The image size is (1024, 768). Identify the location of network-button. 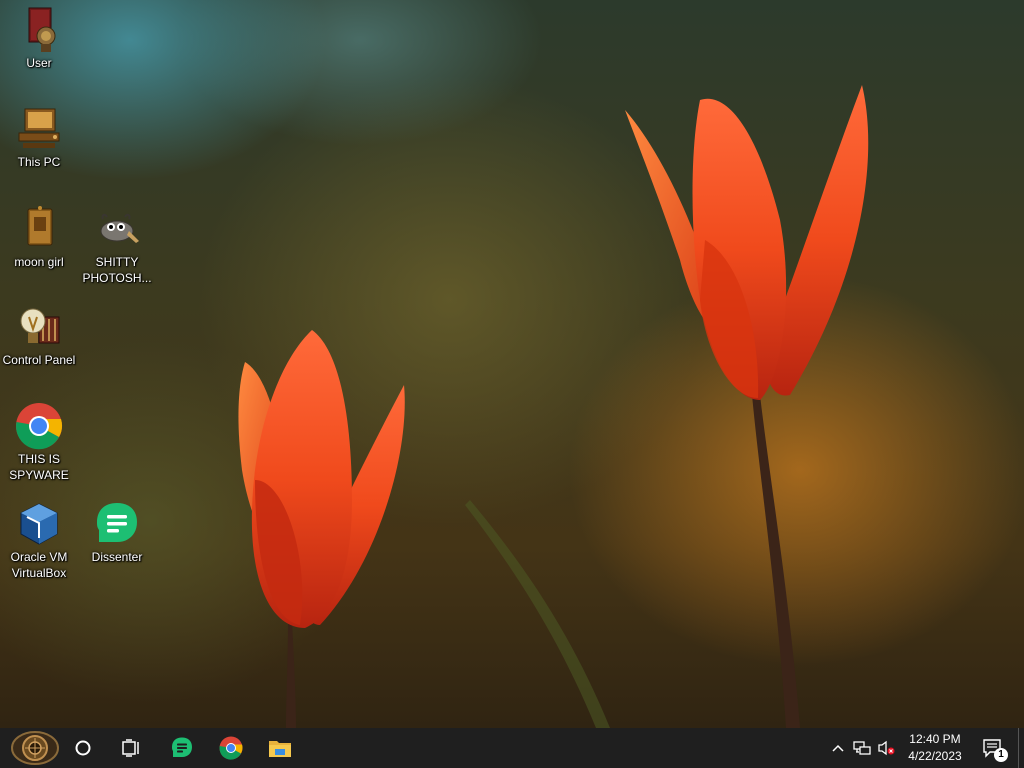
(862, 748).